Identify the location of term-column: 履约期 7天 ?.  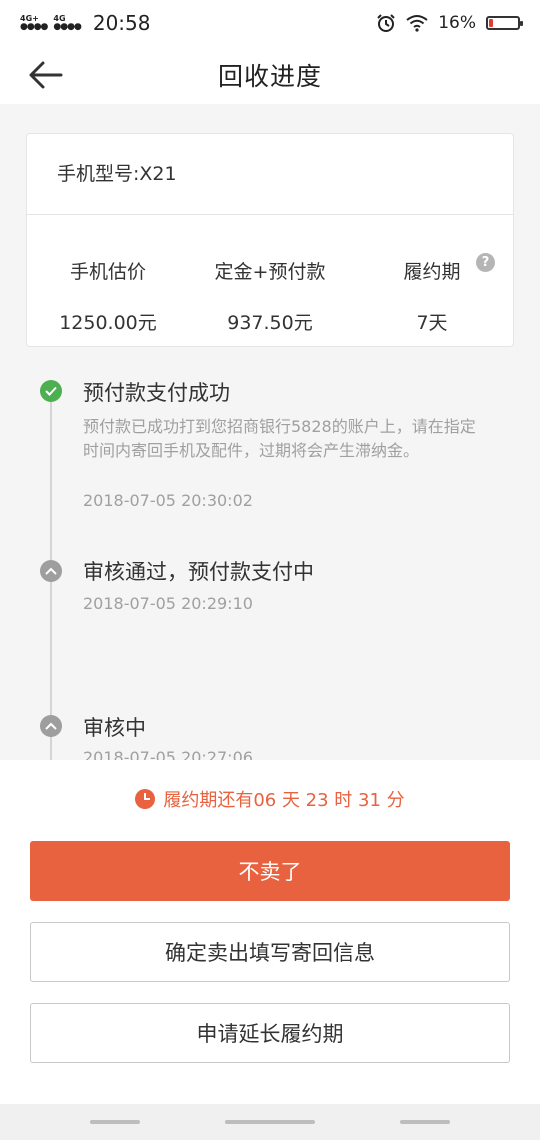
(432, 281).